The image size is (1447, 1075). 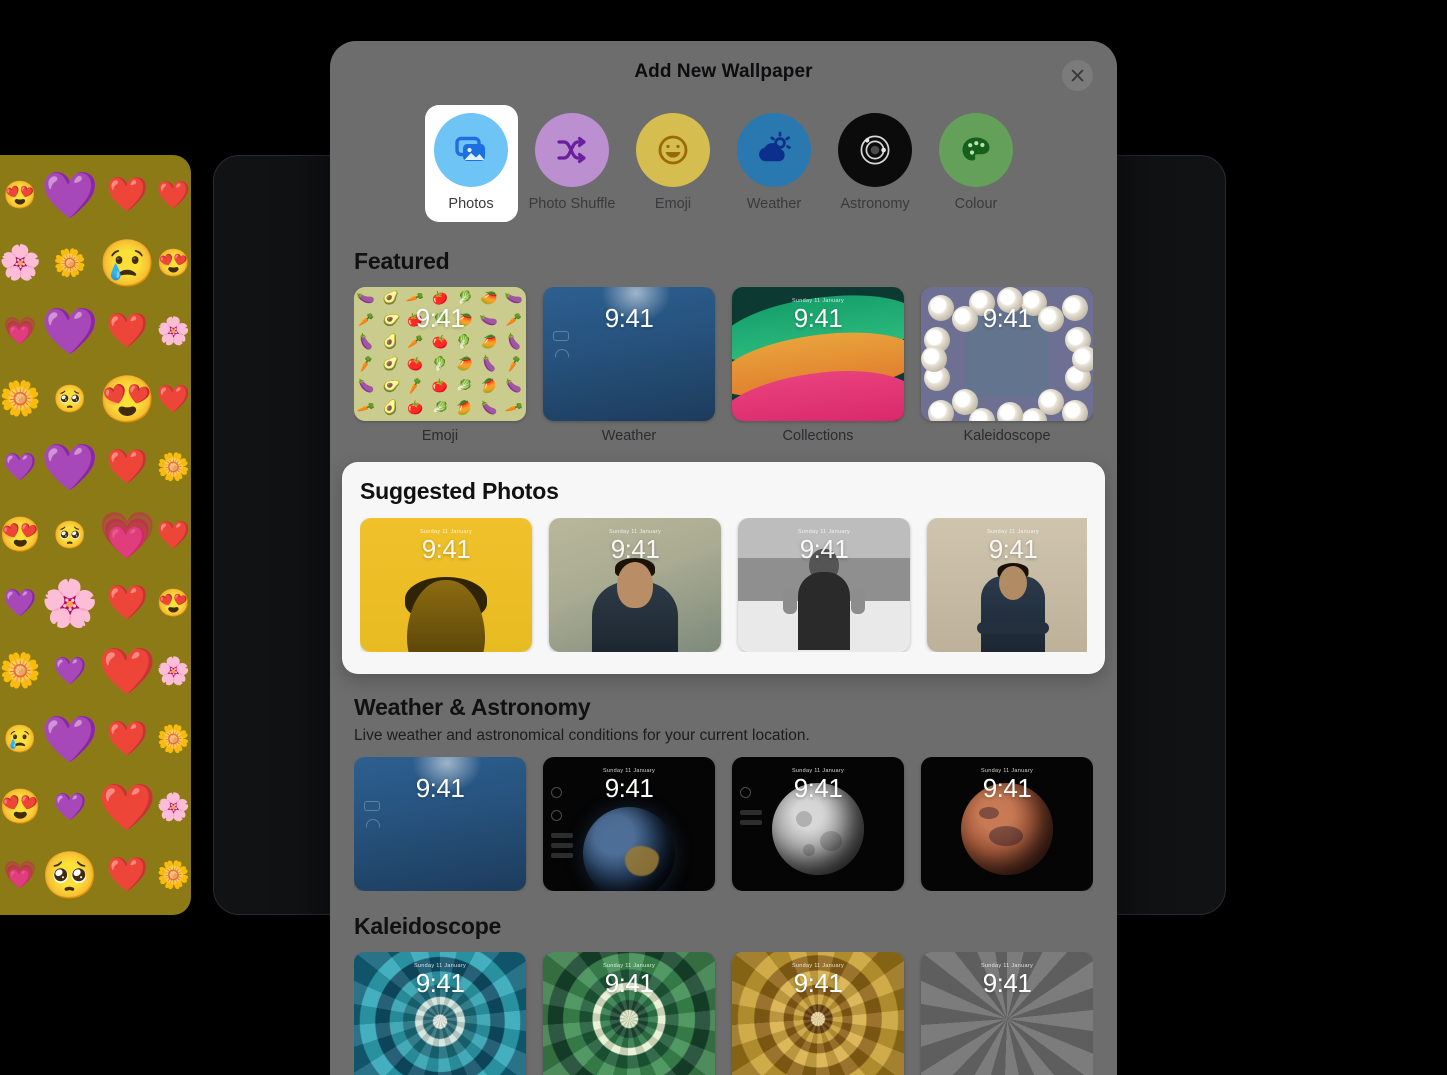 What do you see at coordinates (471, 150) in the screenshot?
I see `photos-icon` at bounding box center [471, 150].